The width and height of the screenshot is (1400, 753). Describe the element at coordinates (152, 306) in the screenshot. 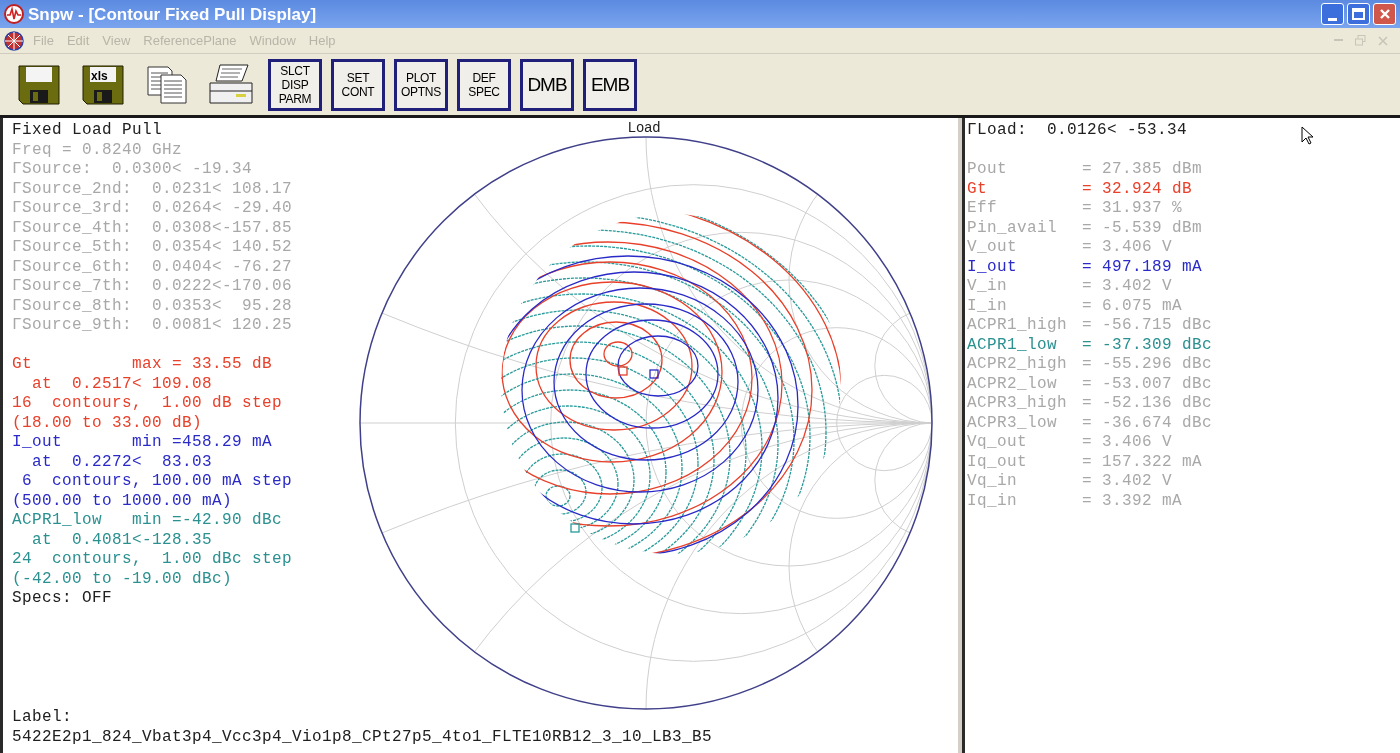

I see `source-info-line: ΓSource_8th: 0.0353< 95.28` at that location.